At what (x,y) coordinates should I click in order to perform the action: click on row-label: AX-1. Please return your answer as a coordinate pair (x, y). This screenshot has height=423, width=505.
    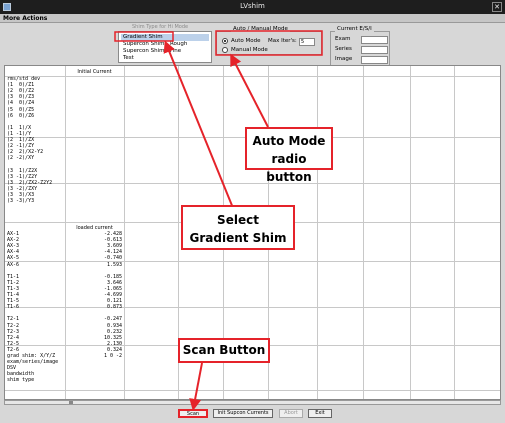
    Looking at the image, I should click on (13, 234).